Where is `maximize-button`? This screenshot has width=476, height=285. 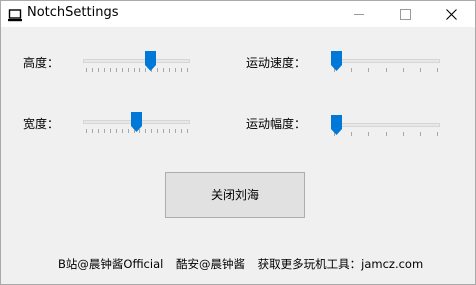 maximize-button is located at coordinates (406, 14).